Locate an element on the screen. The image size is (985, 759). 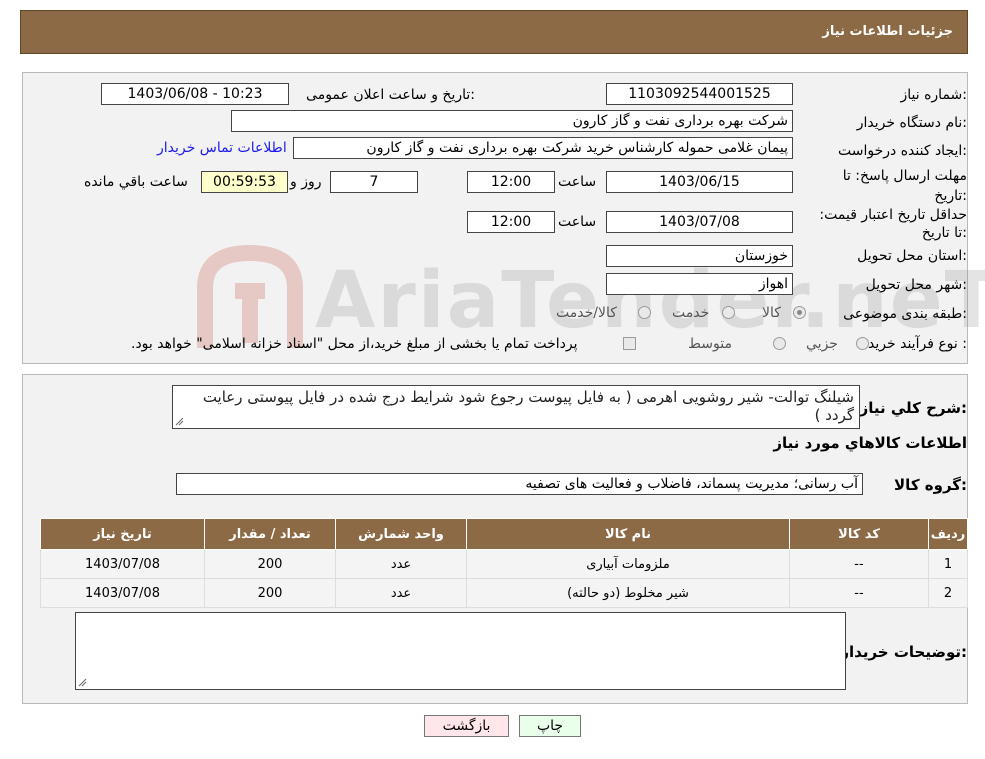
remaining-time-field: 00:59:53 is located at coordinates (244, 182).